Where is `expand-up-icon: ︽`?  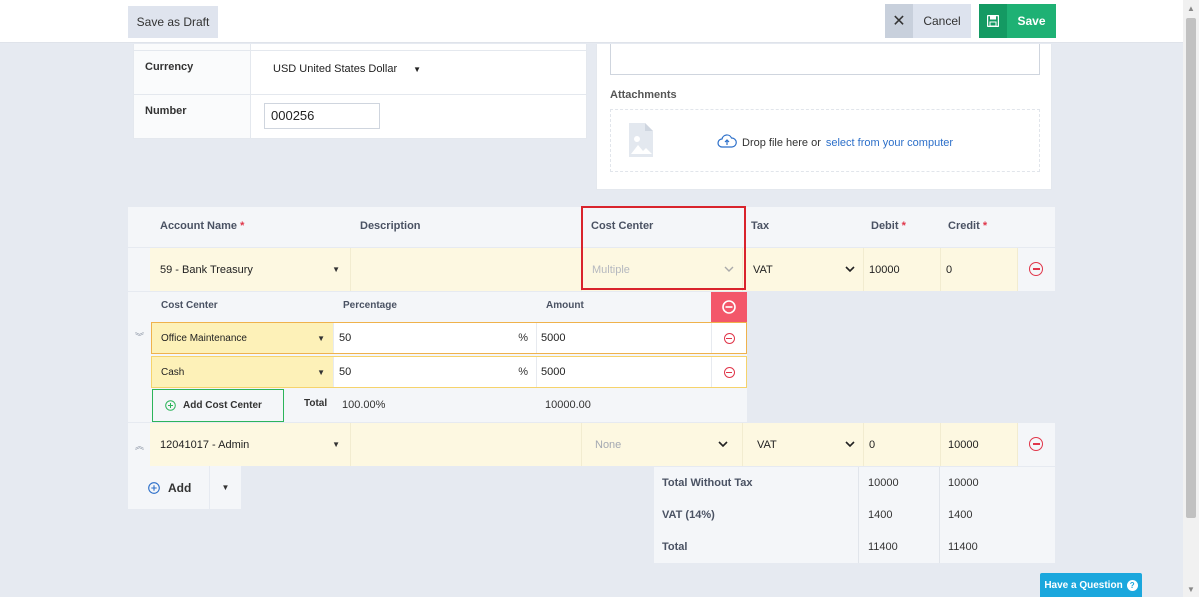 expand-up-icon: ︽ is located at coordinates (139, 445).